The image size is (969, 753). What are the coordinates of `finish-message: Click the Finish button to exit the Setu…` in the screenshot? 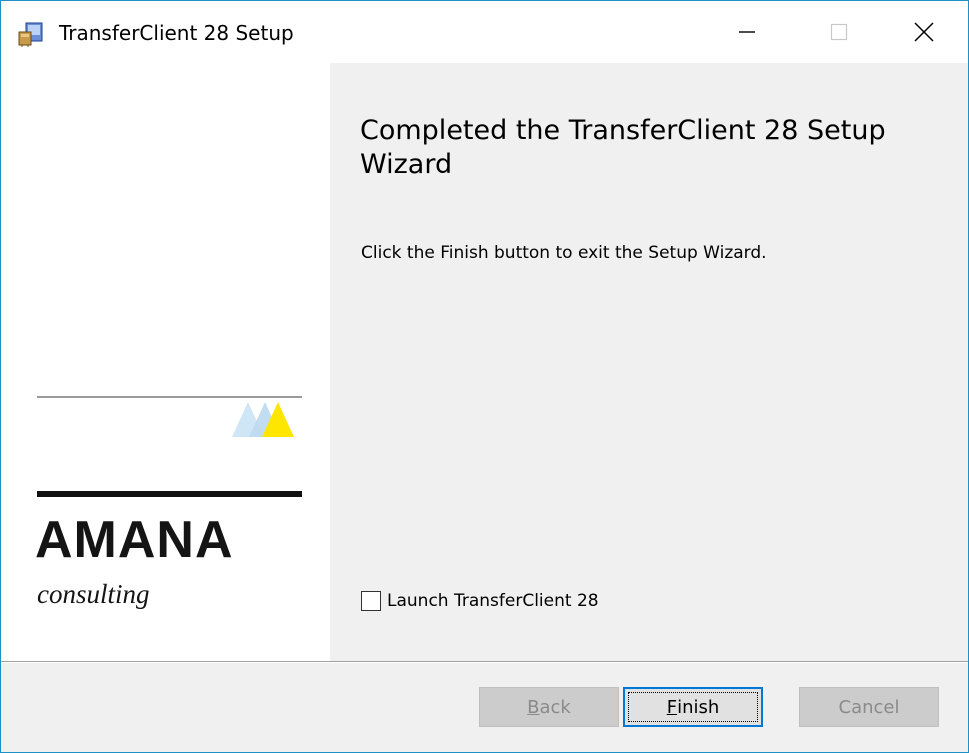 It's located at (564, 253).